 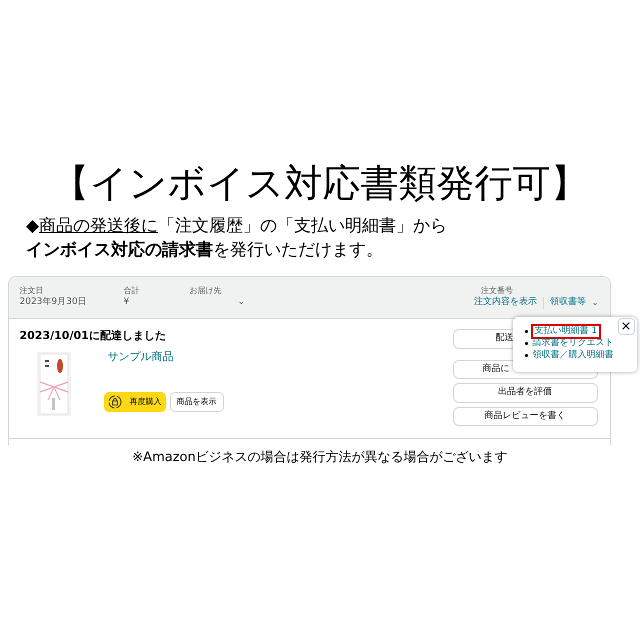 I want to click on header-label: 合計, so click(x=132, y=290).